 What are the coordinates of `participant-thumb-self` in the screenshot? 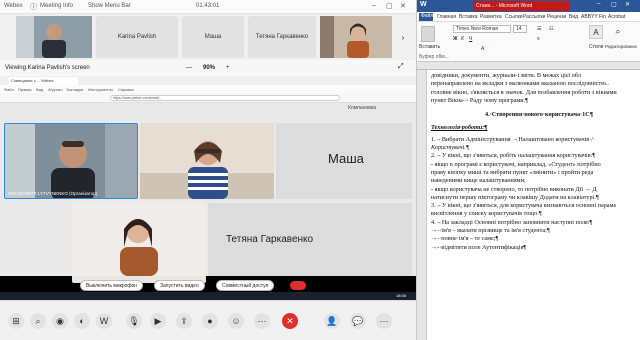 It's located at (356, 37).